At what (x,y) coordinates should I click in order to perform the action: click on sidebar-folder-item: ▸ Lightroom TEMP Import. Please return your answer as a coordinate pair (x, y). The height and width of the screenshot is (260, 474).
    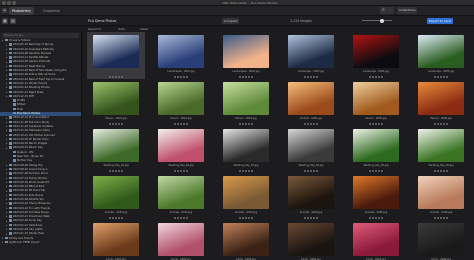
    Looking at the image, I should click on (40, 242).